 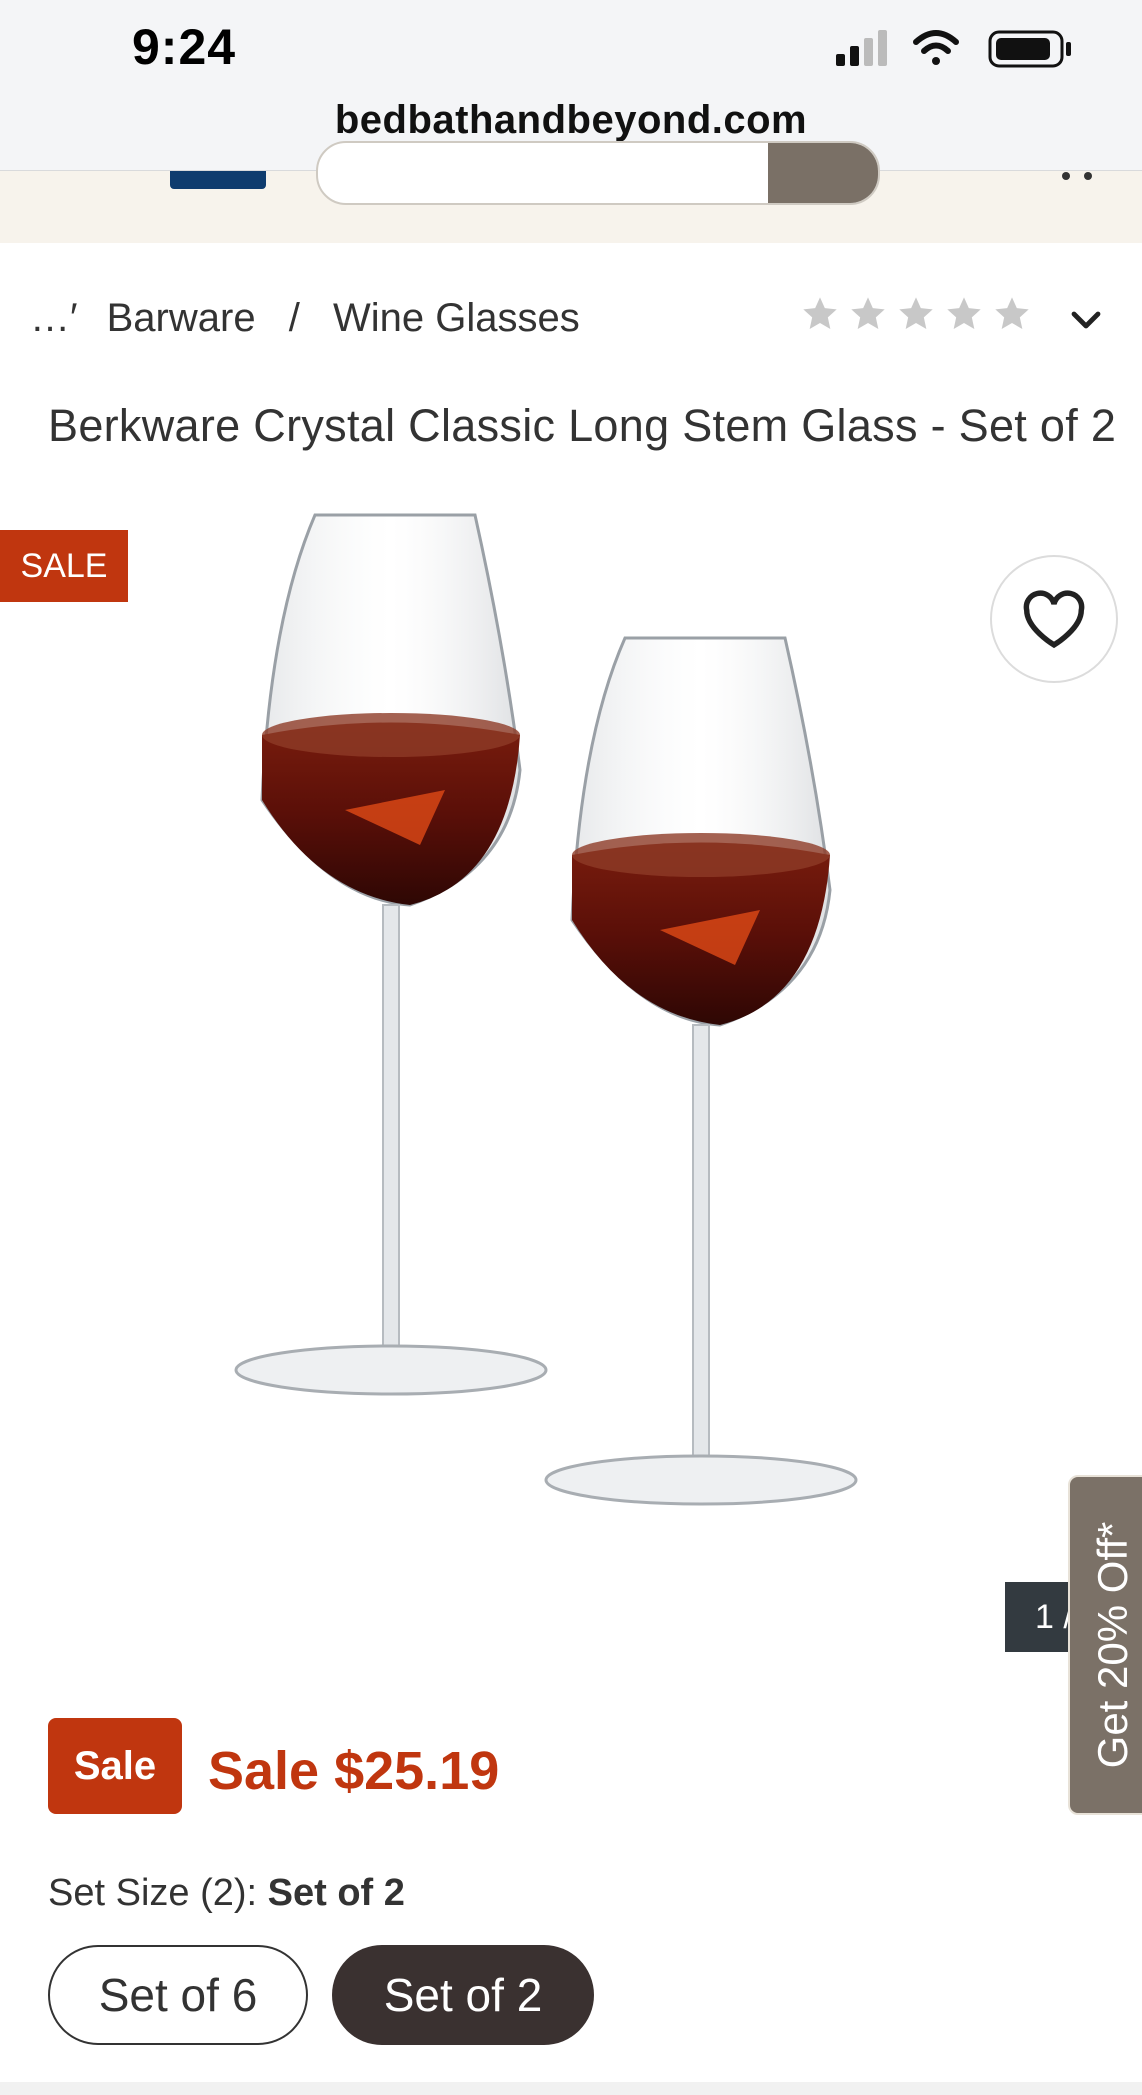 I want to click on favorite-button, so click(x=1054, y=619).